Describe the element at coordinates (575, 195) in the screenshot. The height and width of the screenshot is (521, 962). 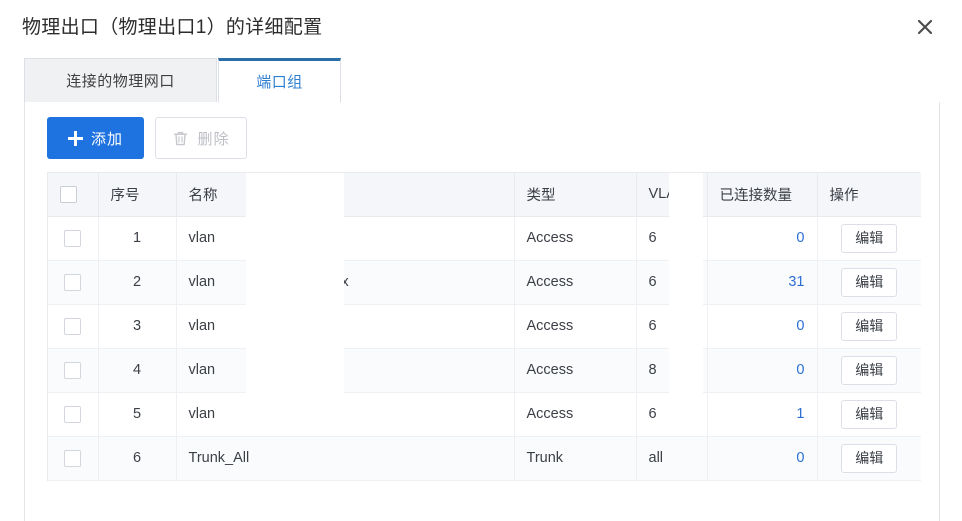
I see `column-header-type: 类型` at that location.